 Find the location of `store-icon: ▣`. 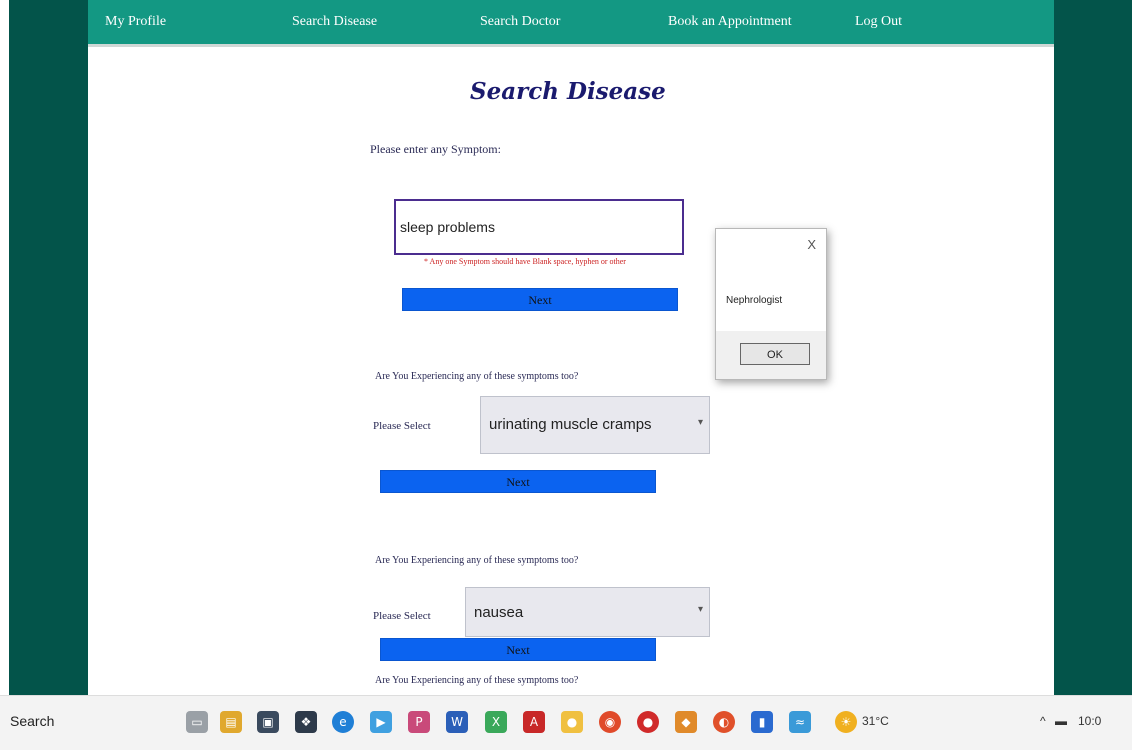

store-icon: ▣ is located at coordinates (268, 722).